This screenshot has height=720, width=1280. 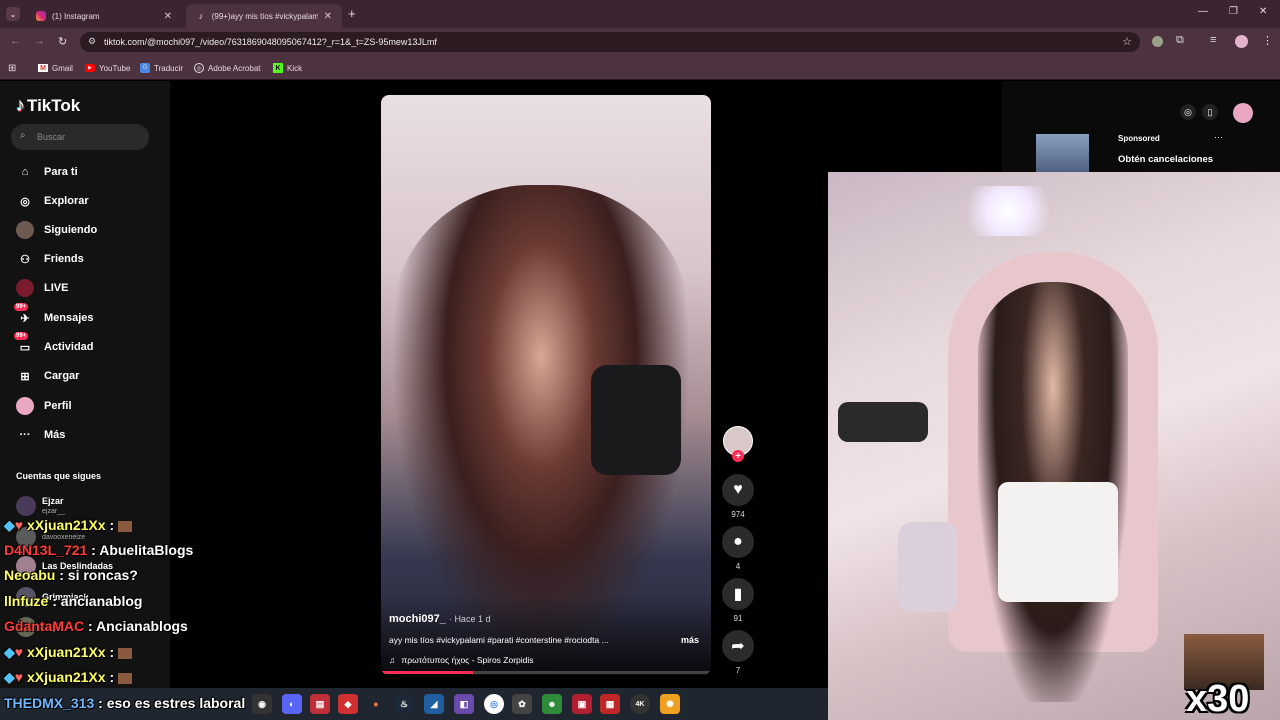 I want to click on nav-mensajes: ✈ 99+ Mensajes, so click(x=54, y=316).